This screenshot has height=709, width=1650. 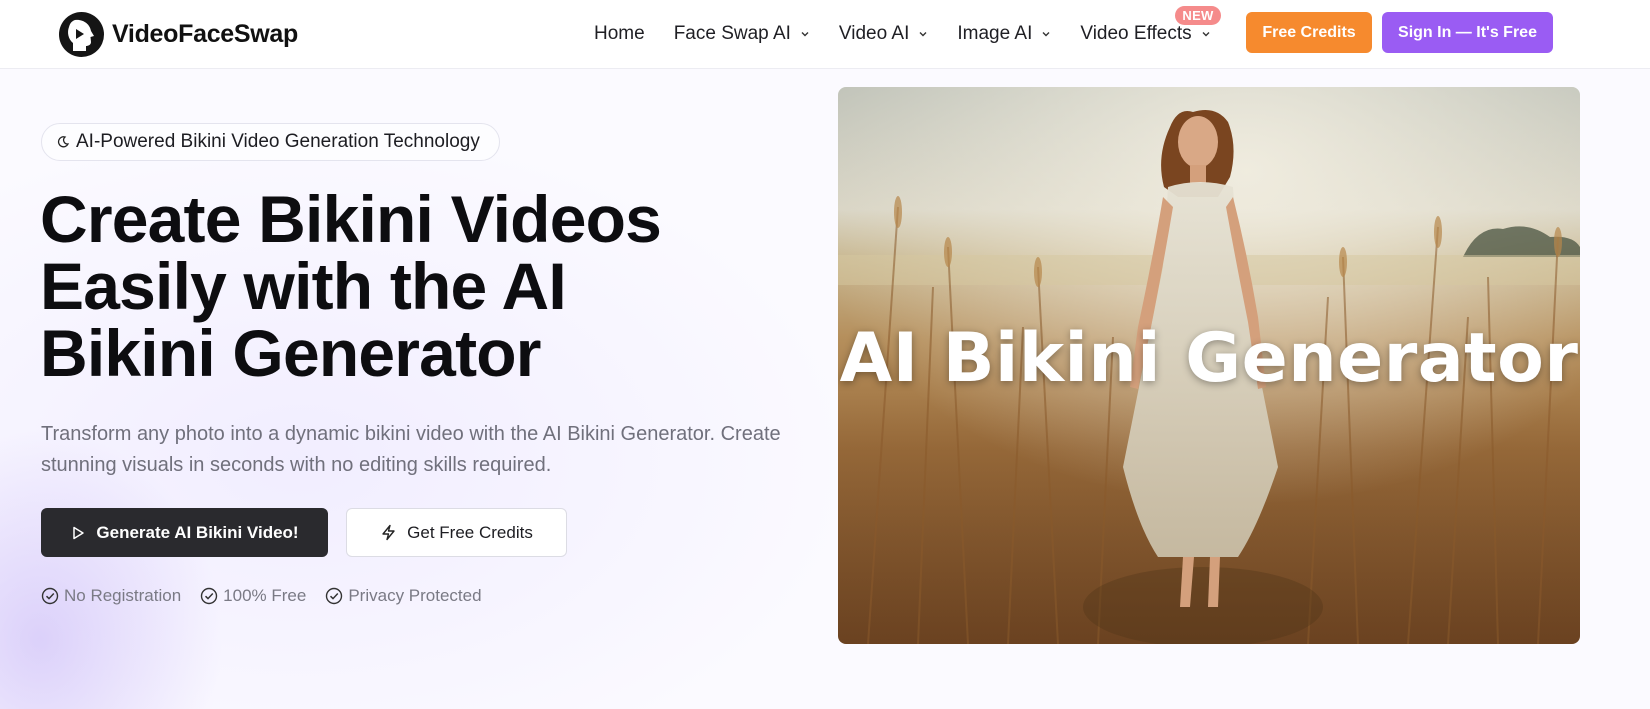 I want to click on nav-item-video-ai: Video AI, so click(x=883, y=34).